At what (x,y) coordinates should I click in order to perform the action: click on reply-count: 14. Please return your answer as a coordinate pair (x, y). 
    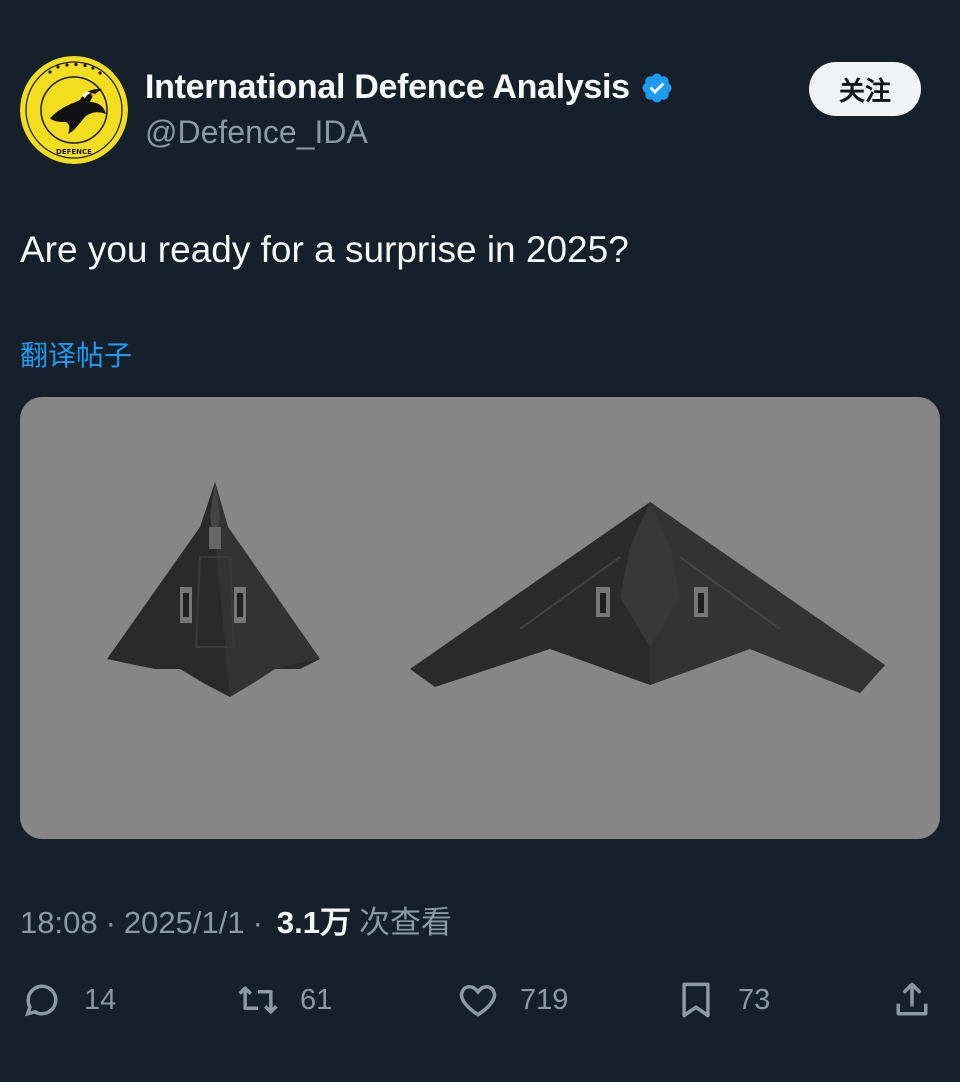
    Looking at the image, I should click on (100, 999).